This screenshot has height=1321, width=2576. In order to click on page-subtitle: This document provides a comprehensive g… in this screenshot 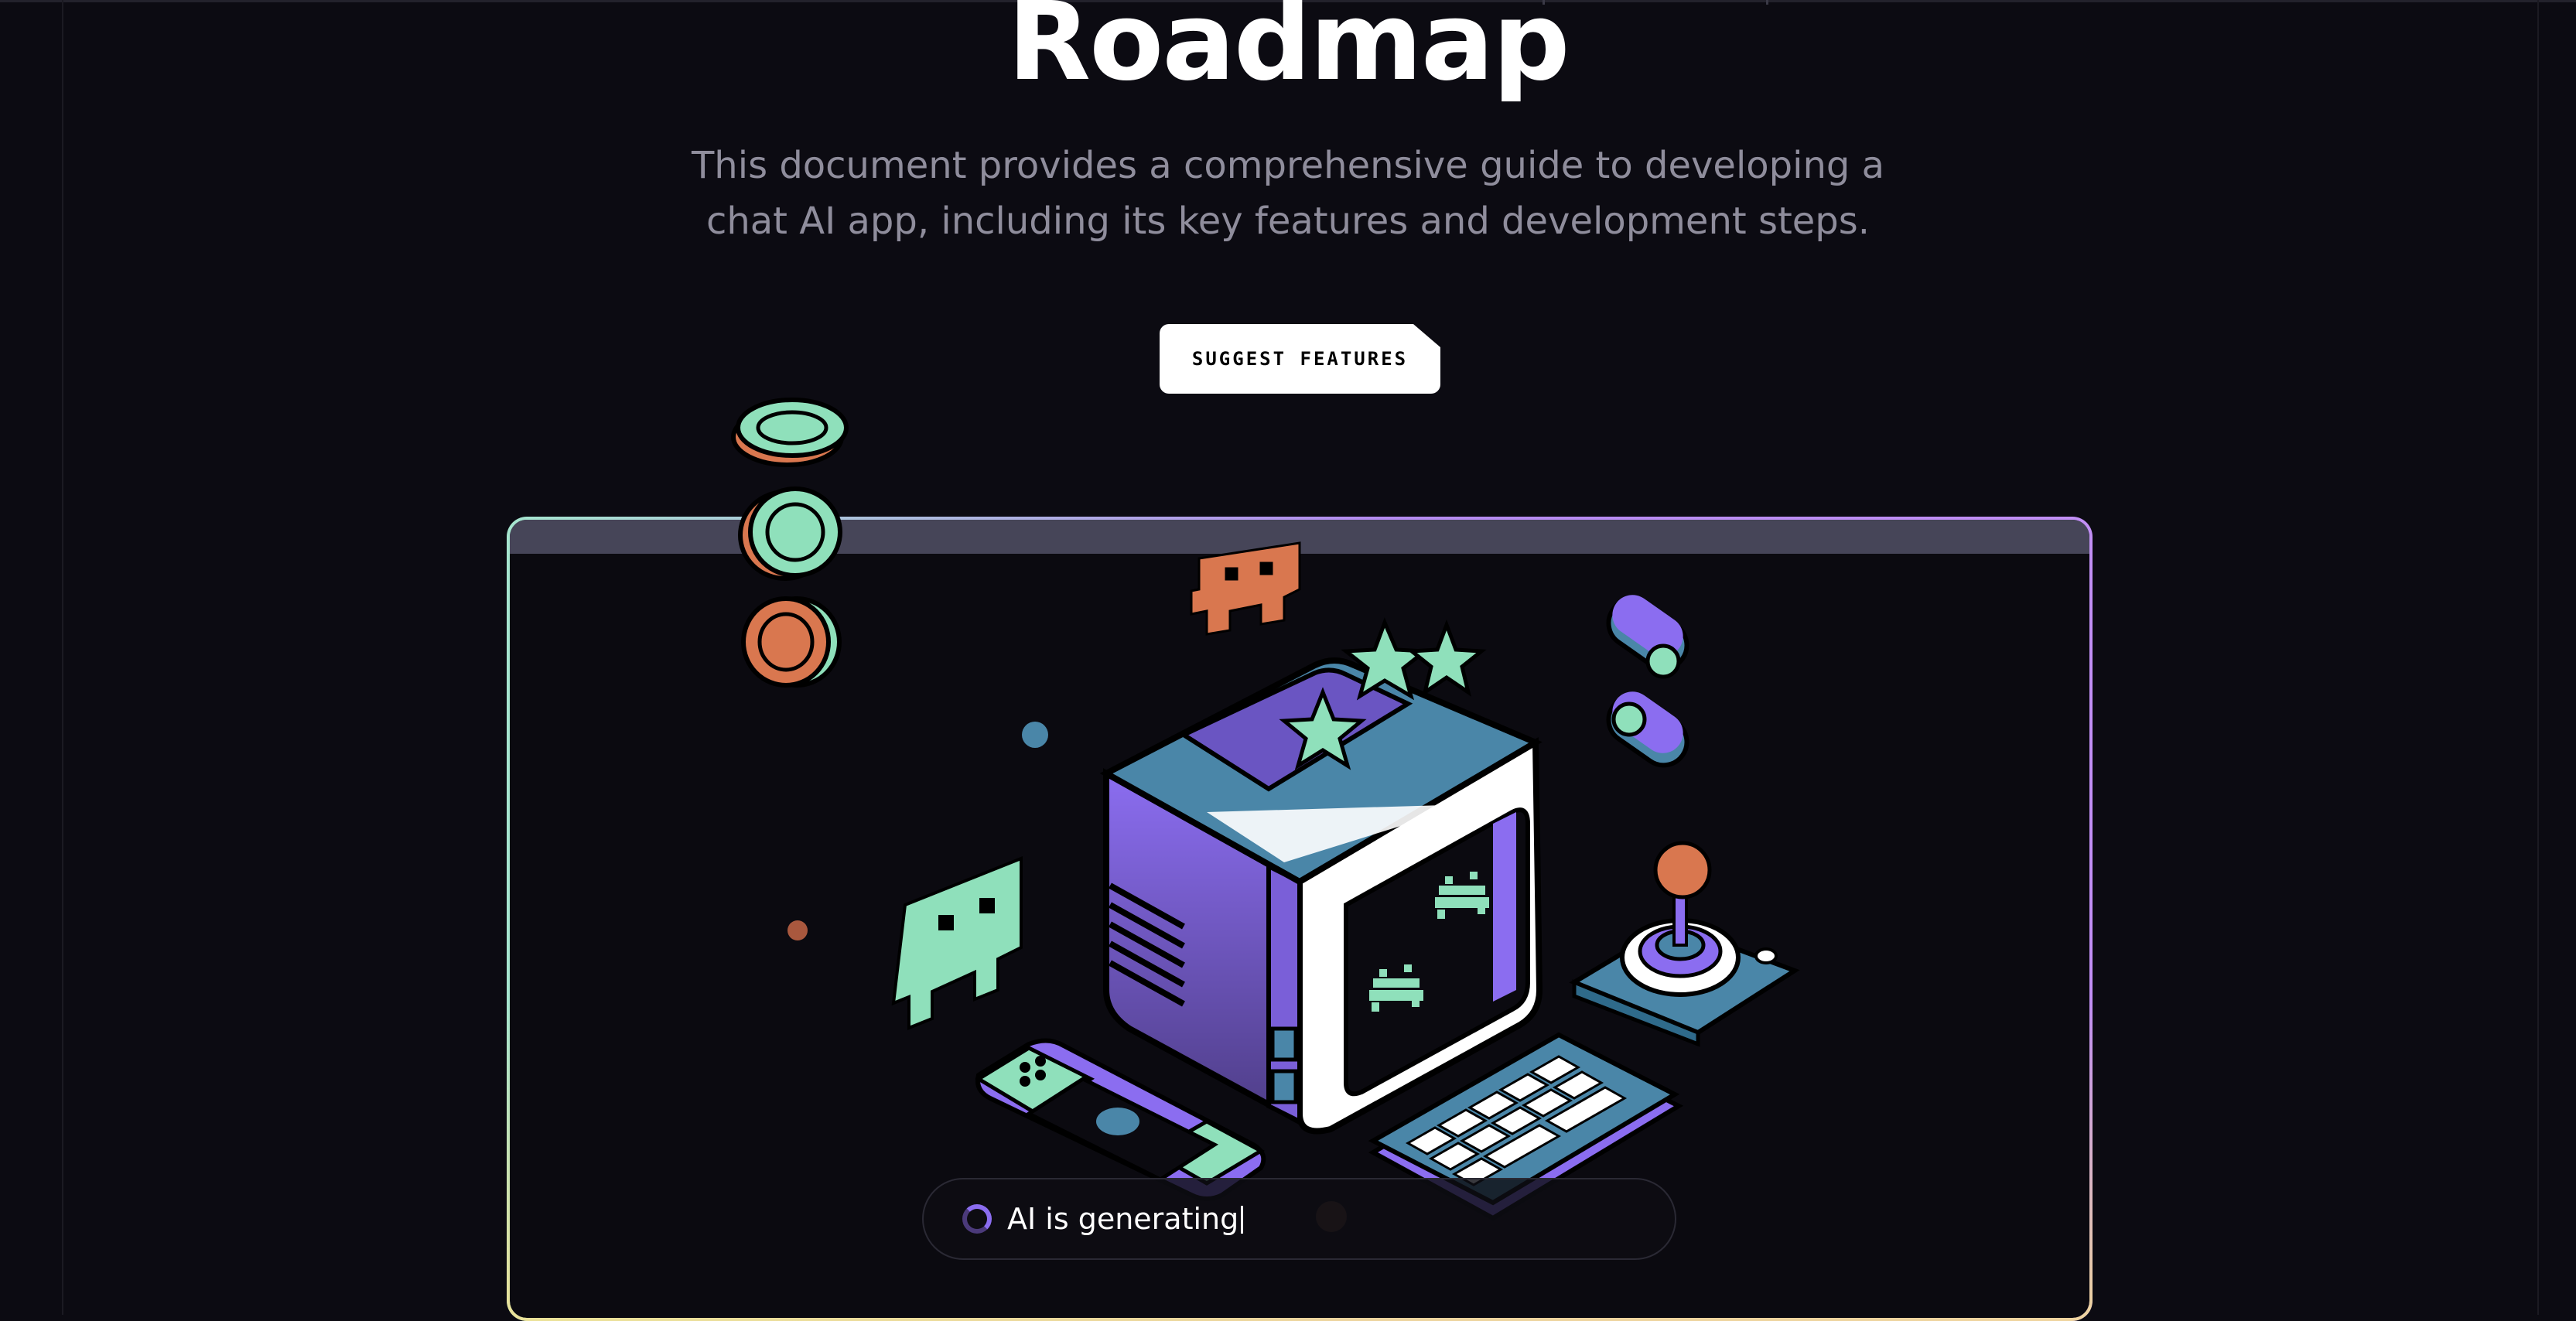, I will do `click(1288, 193)`.